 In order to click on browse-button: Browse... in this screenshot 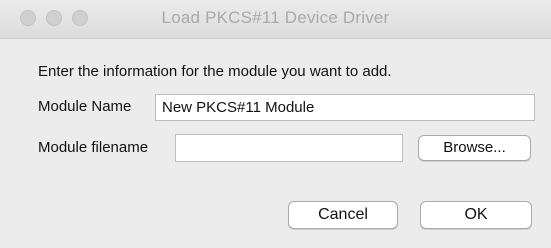, I will do `click(474, 148)`.